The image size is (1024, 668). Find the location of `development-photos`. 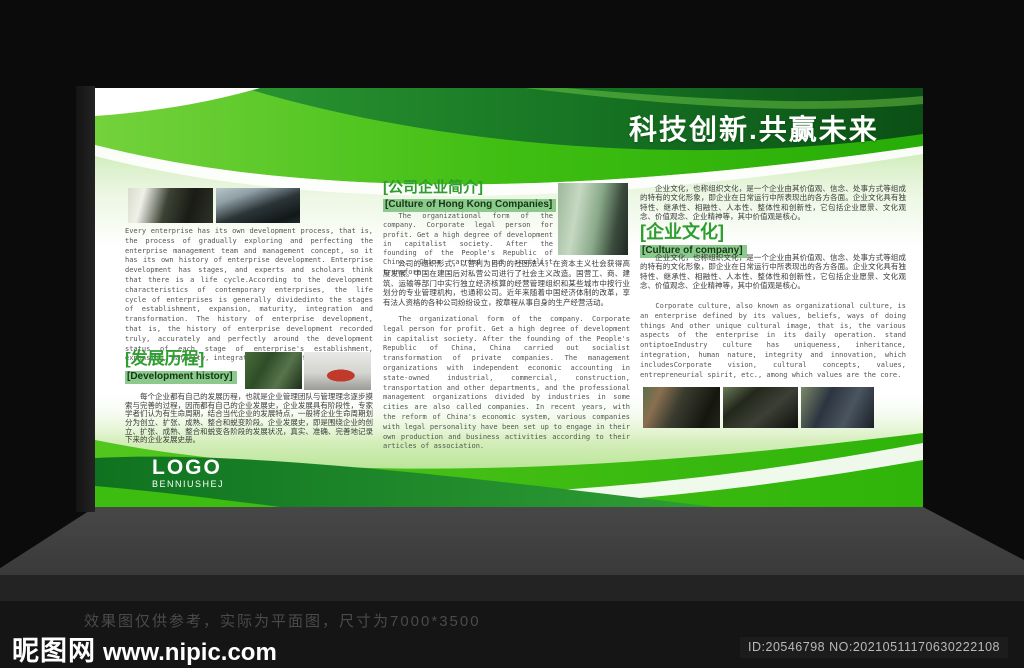

development-photos is located at coordinates (308, 371).